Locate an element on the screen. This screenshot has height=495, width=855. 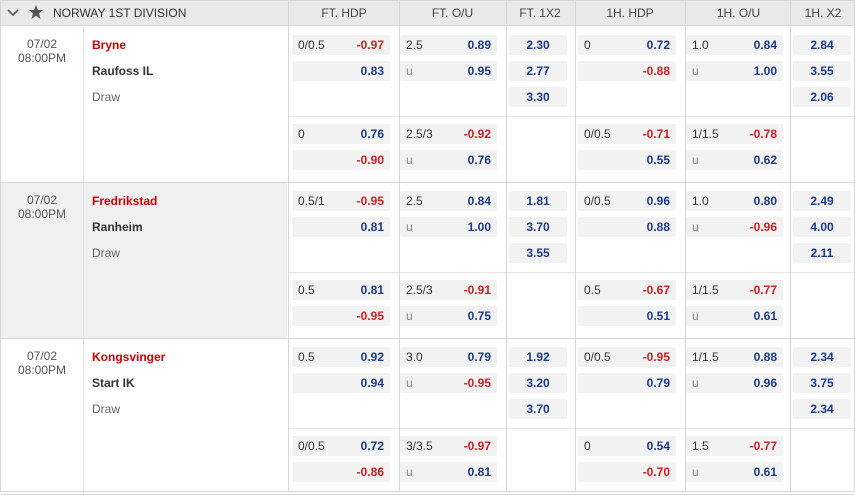
match-info: 07/02 08:00PM Fredrikstad Ranheim Draw is located at coordinates (144, 260).